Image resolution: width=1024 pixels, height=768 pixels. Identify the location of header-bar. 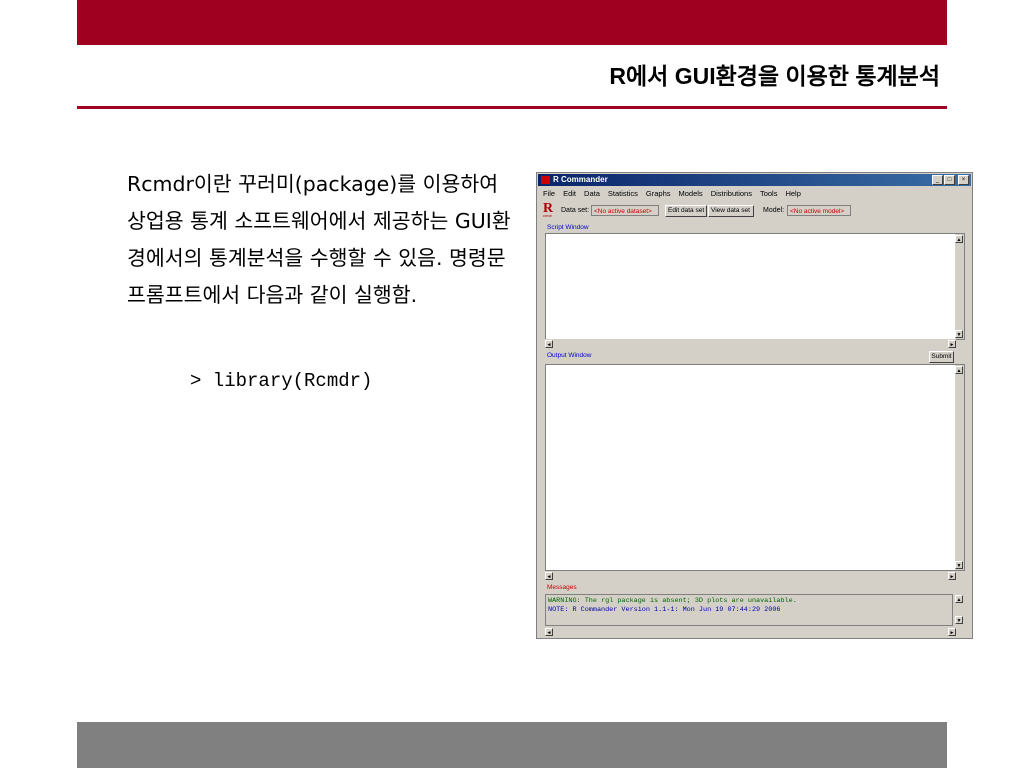
(512, 22).